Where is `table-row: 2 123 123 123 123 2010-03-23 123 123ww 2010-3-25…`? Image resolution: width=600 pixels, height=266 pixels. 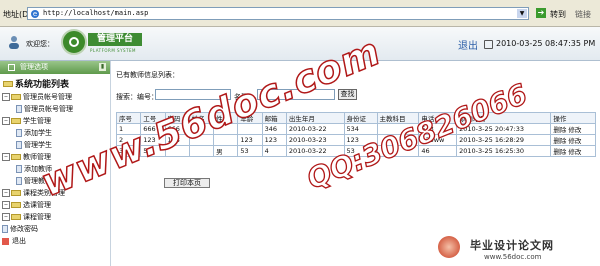 table-row: 2 123 123 123 123 2010-03-23 123 123ww 2010-3-25… is located at coordinates (355, 140).